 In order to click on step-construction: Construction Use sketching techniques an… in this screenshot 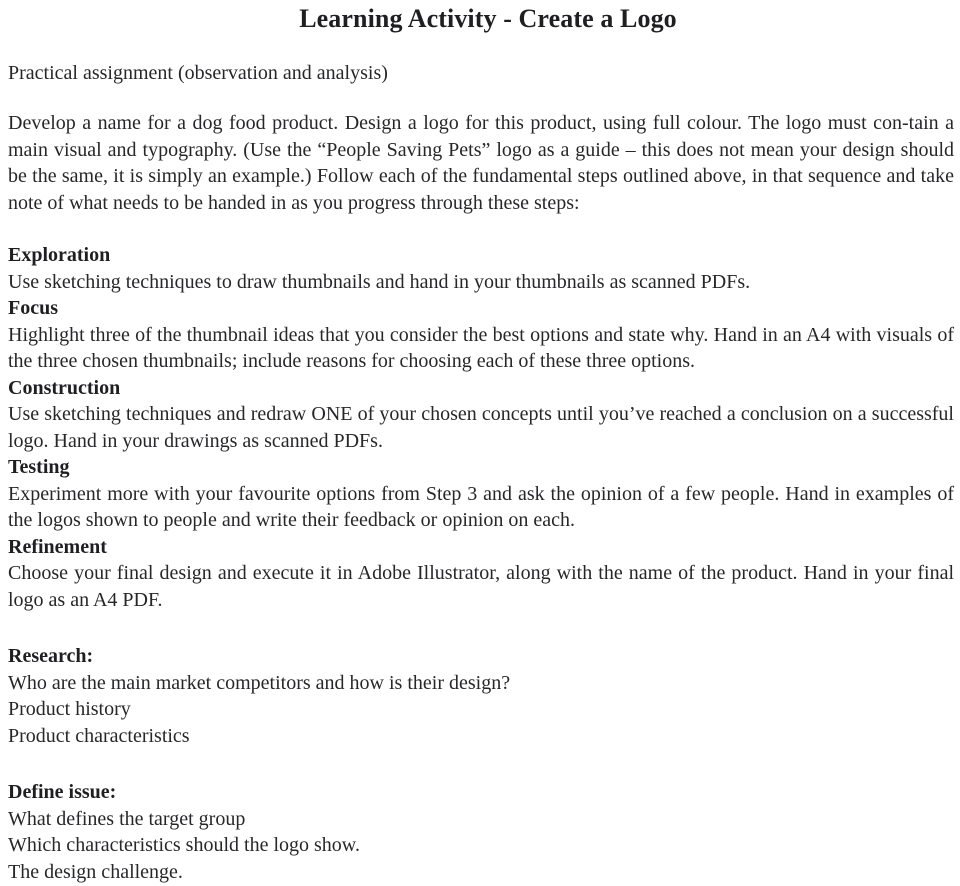, I will do `click(481, 415)`.